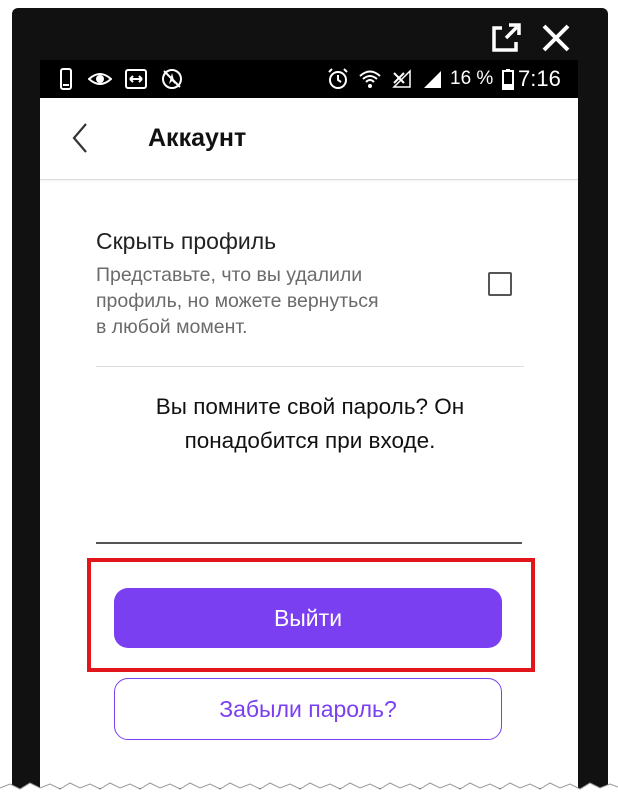 The width and height of the screenshot is (618, 808). Describe the element at coordinates (370, 79) in the screenshot. I see `wifi-icon` at that location.